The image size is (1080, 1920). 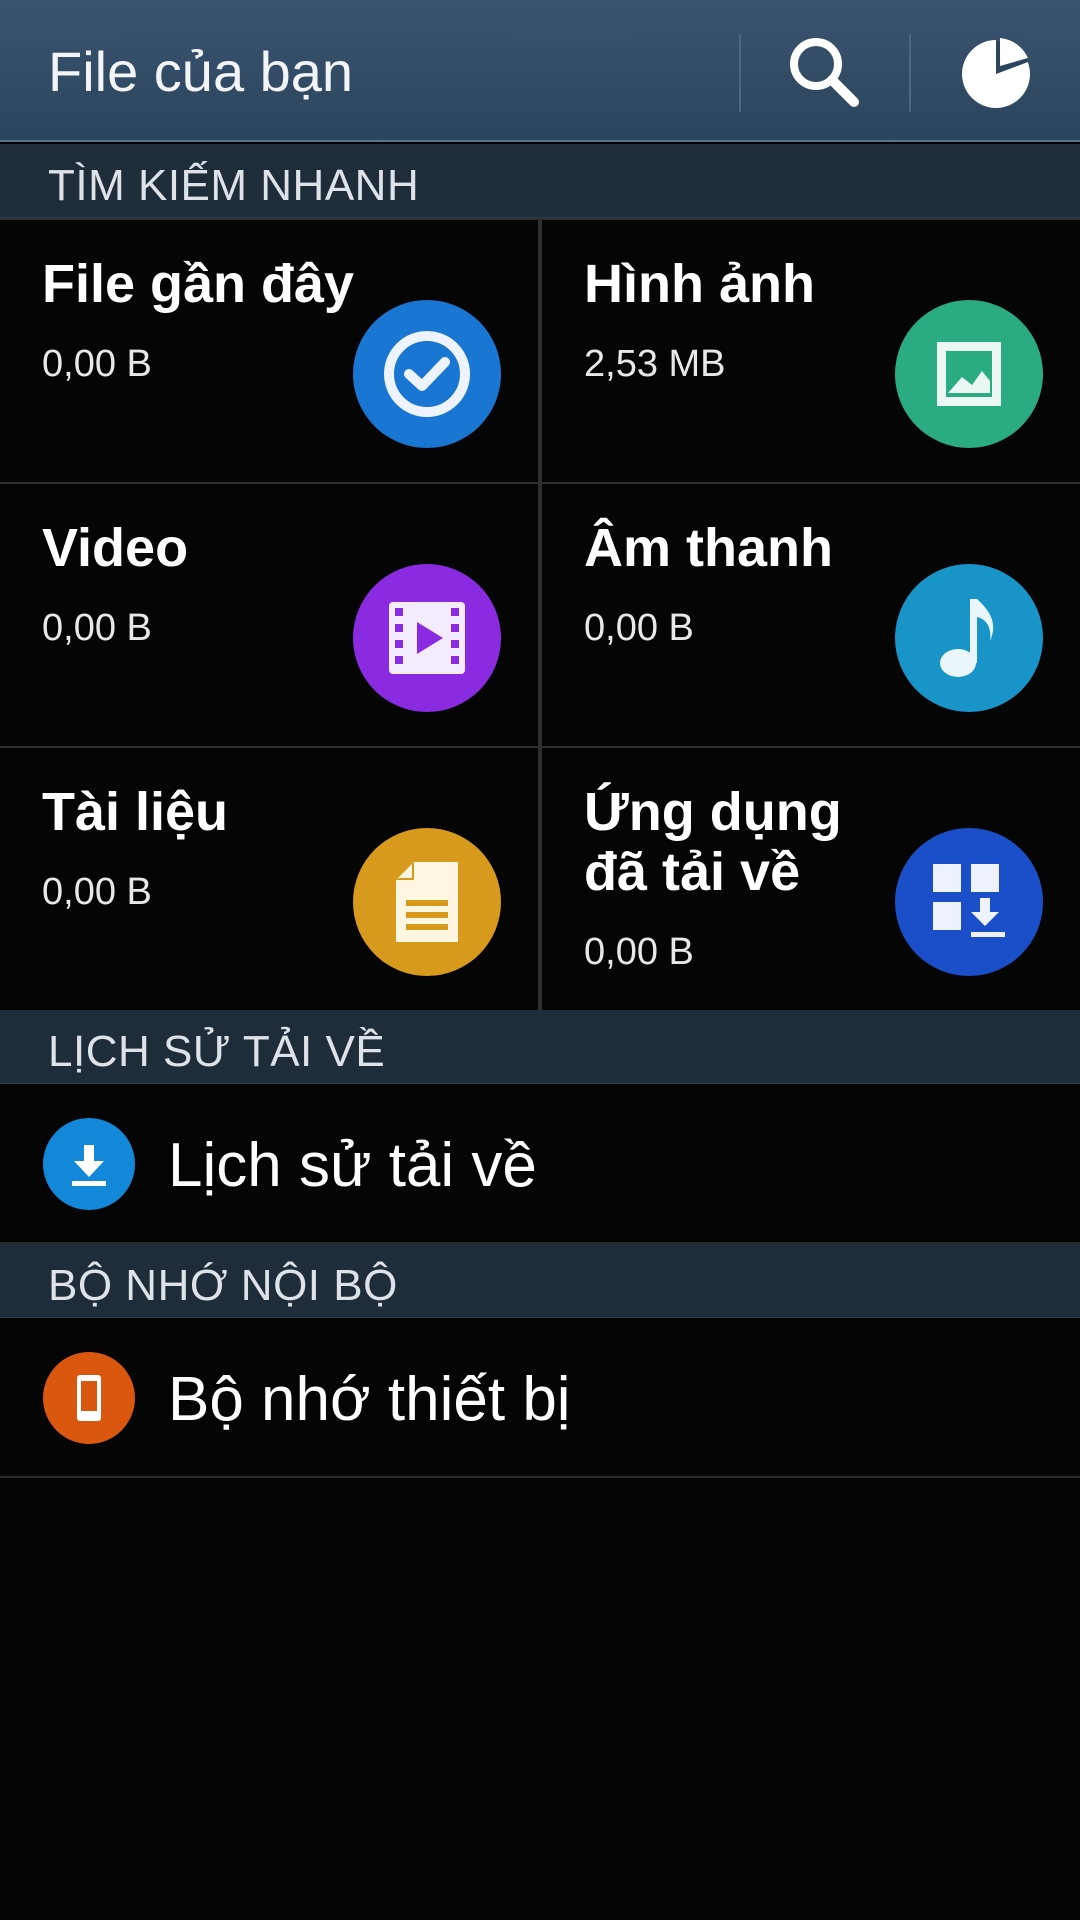 I want to click on tile-size: 2,53 MB, so click(x=655, y=364).